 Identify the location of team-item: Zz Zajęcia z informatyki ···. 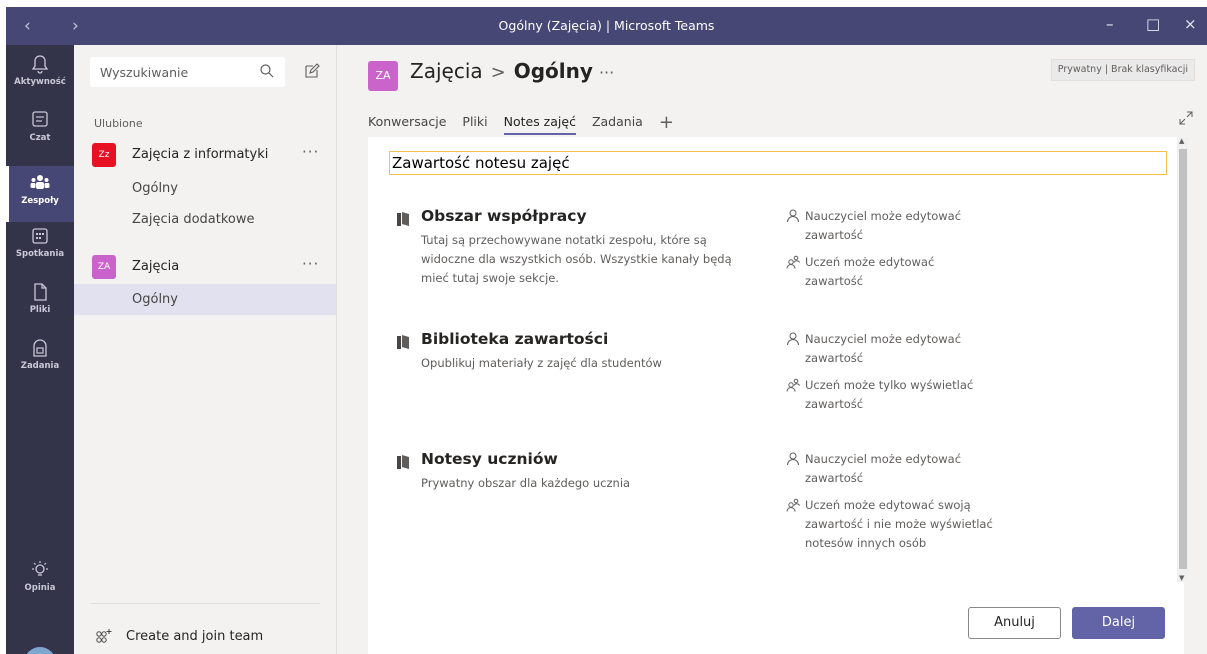
(205, 154).